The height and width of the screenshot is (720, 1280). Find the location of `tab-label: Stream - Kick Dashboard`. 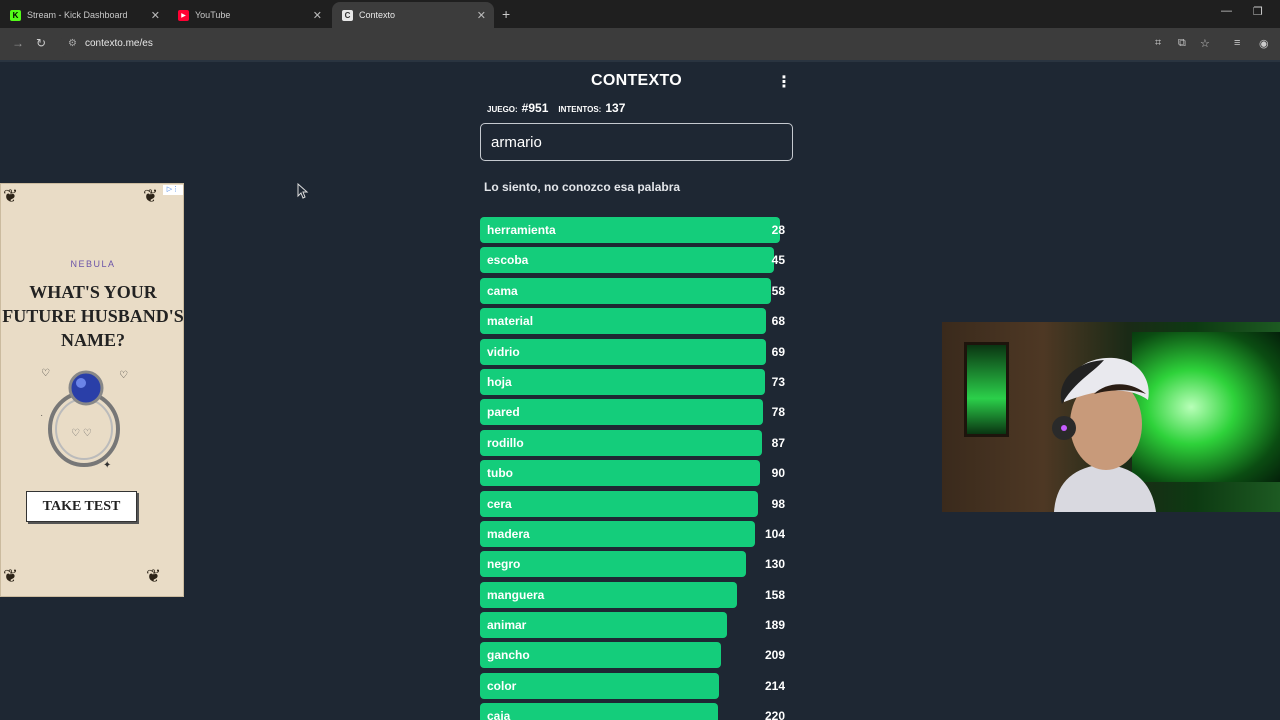

tab-label: Stream - Kick Dashboard is located at coordinates (77, 15).